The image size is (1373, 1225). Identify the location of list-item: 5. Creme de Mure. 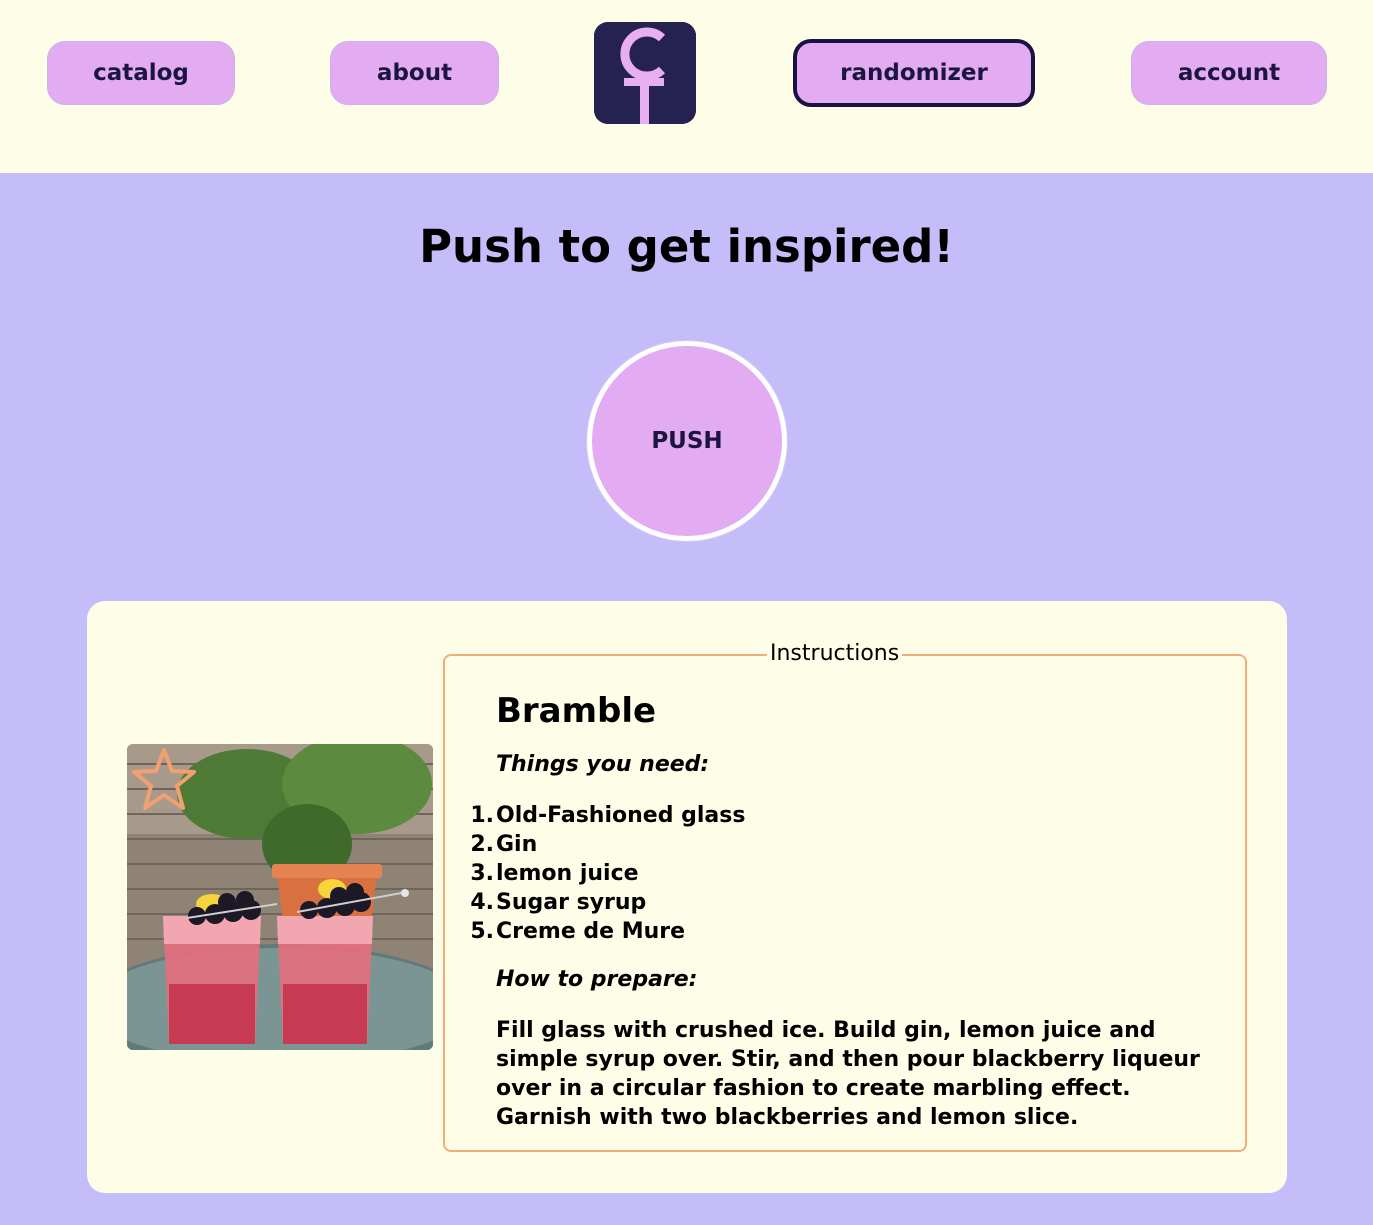
(578, 931).